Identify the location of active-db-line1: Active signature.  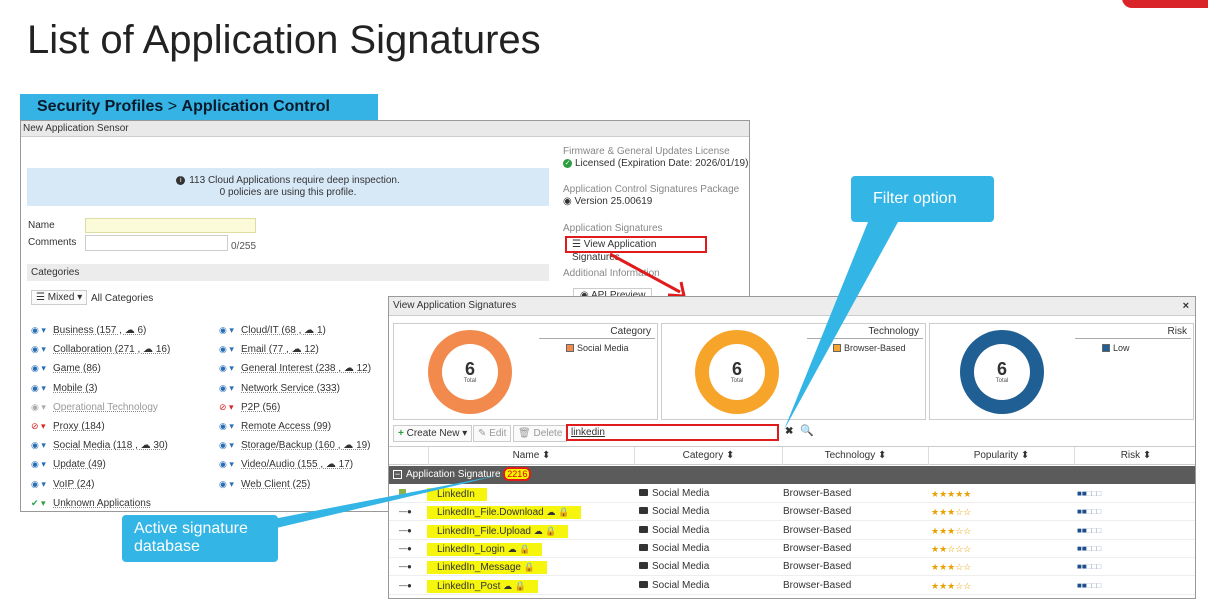
(191, 528).